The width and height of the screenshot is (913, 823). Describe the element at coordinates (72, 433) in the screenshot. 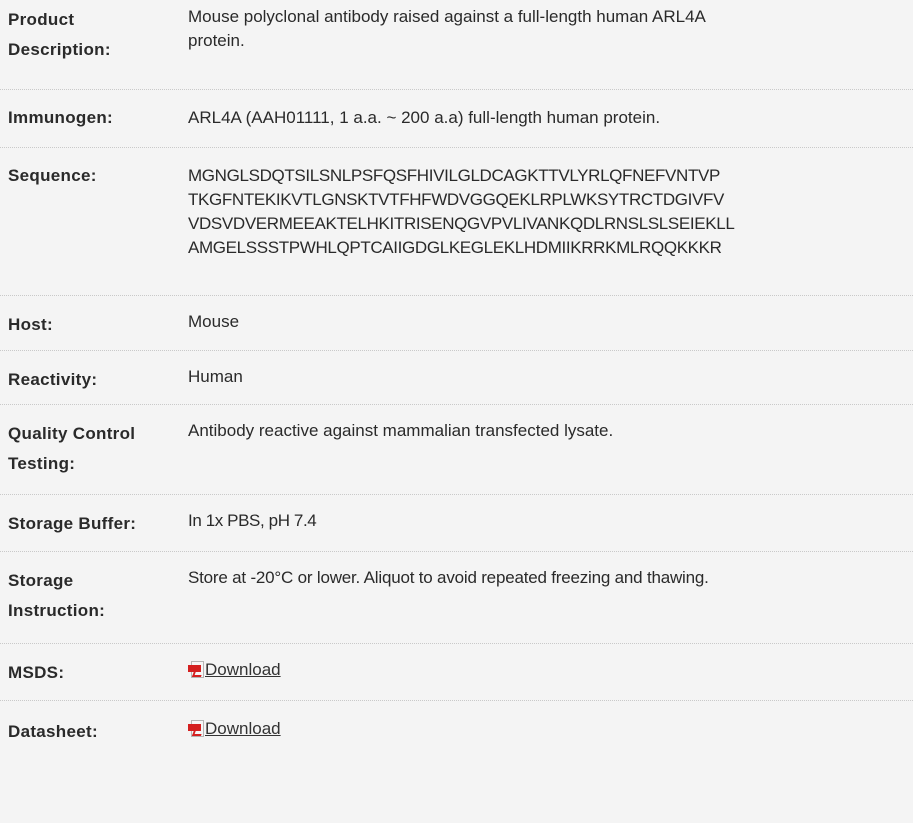

I see `quality-control-label-line1: Quality Control` at that location.